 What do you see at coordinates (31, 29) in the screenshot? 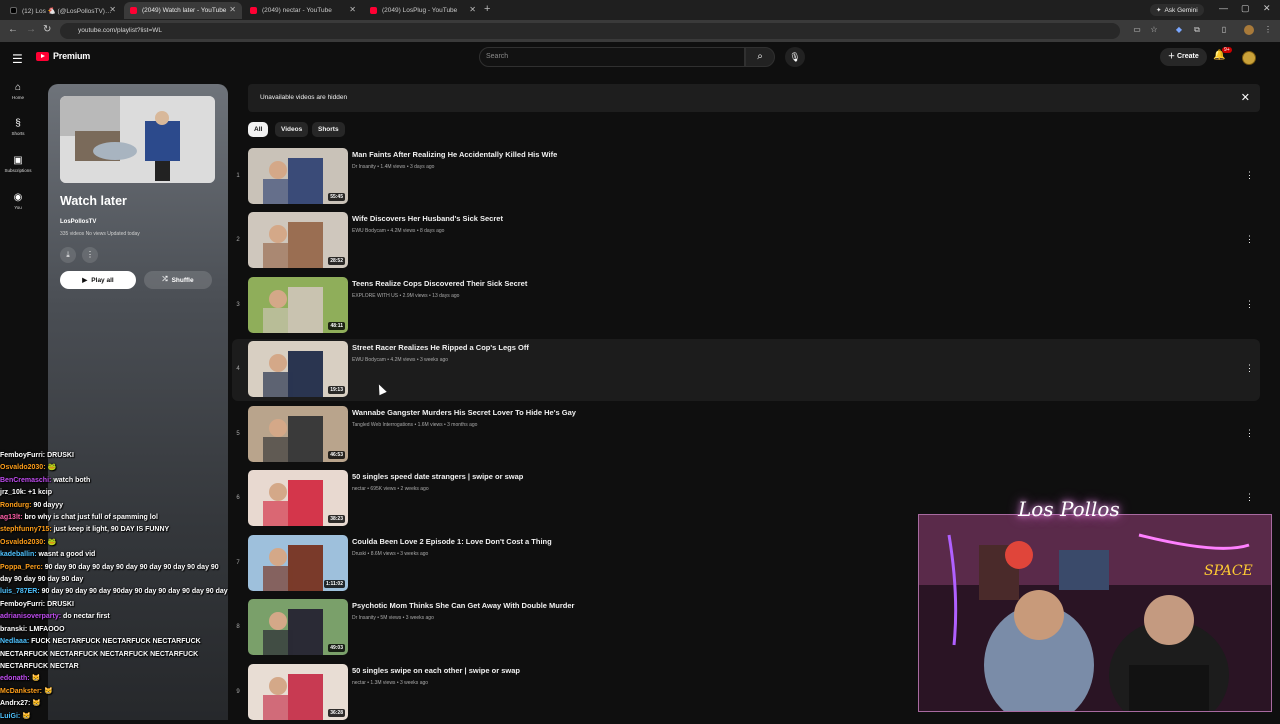
I see `forward-icon: →` at bounding box center [31, 29].